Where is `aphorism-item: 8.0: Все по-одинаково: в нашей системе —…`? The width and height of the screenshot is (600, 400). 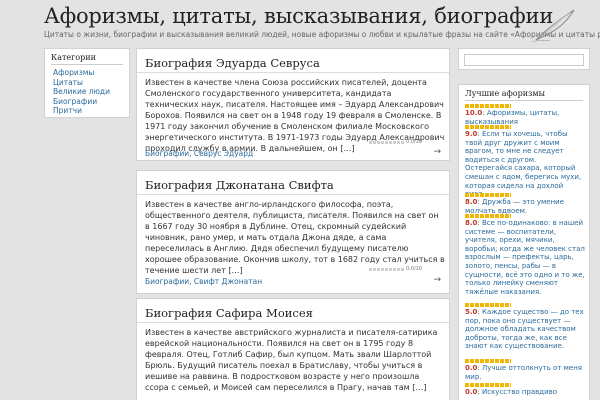
aphorism-item: 8.0: Все по-одинаково: в нашей системе —… is located at coordinates (525, 255).